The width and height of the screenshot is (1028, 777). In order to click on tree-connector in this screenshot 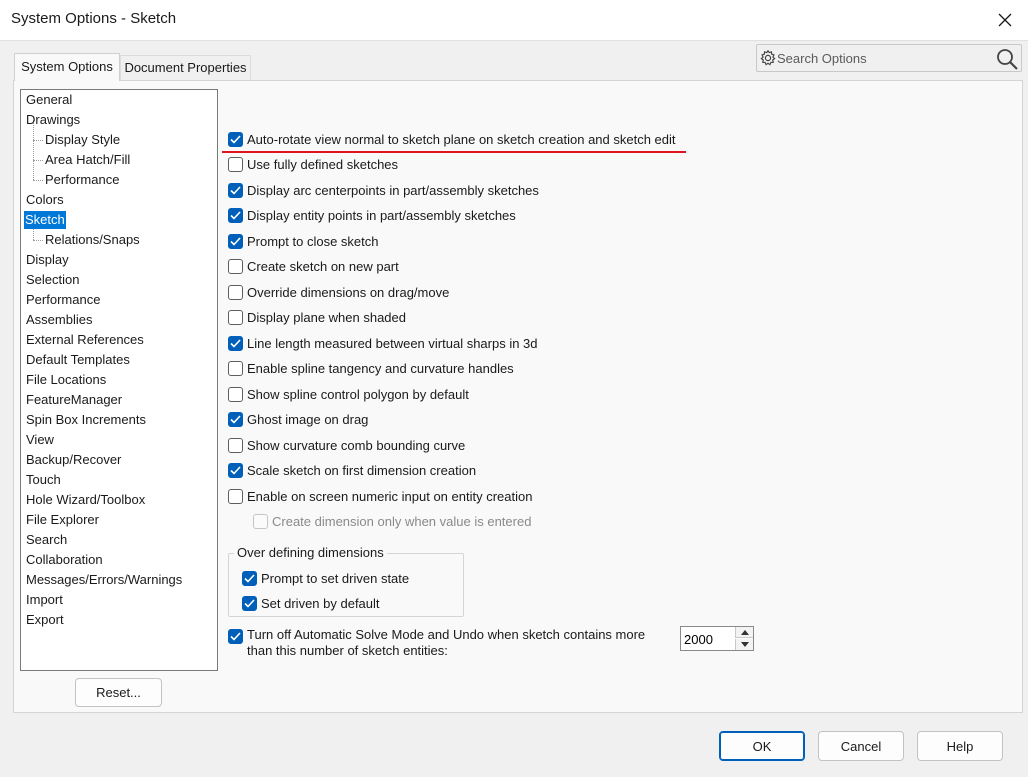, I will do `click(38, 240)`.